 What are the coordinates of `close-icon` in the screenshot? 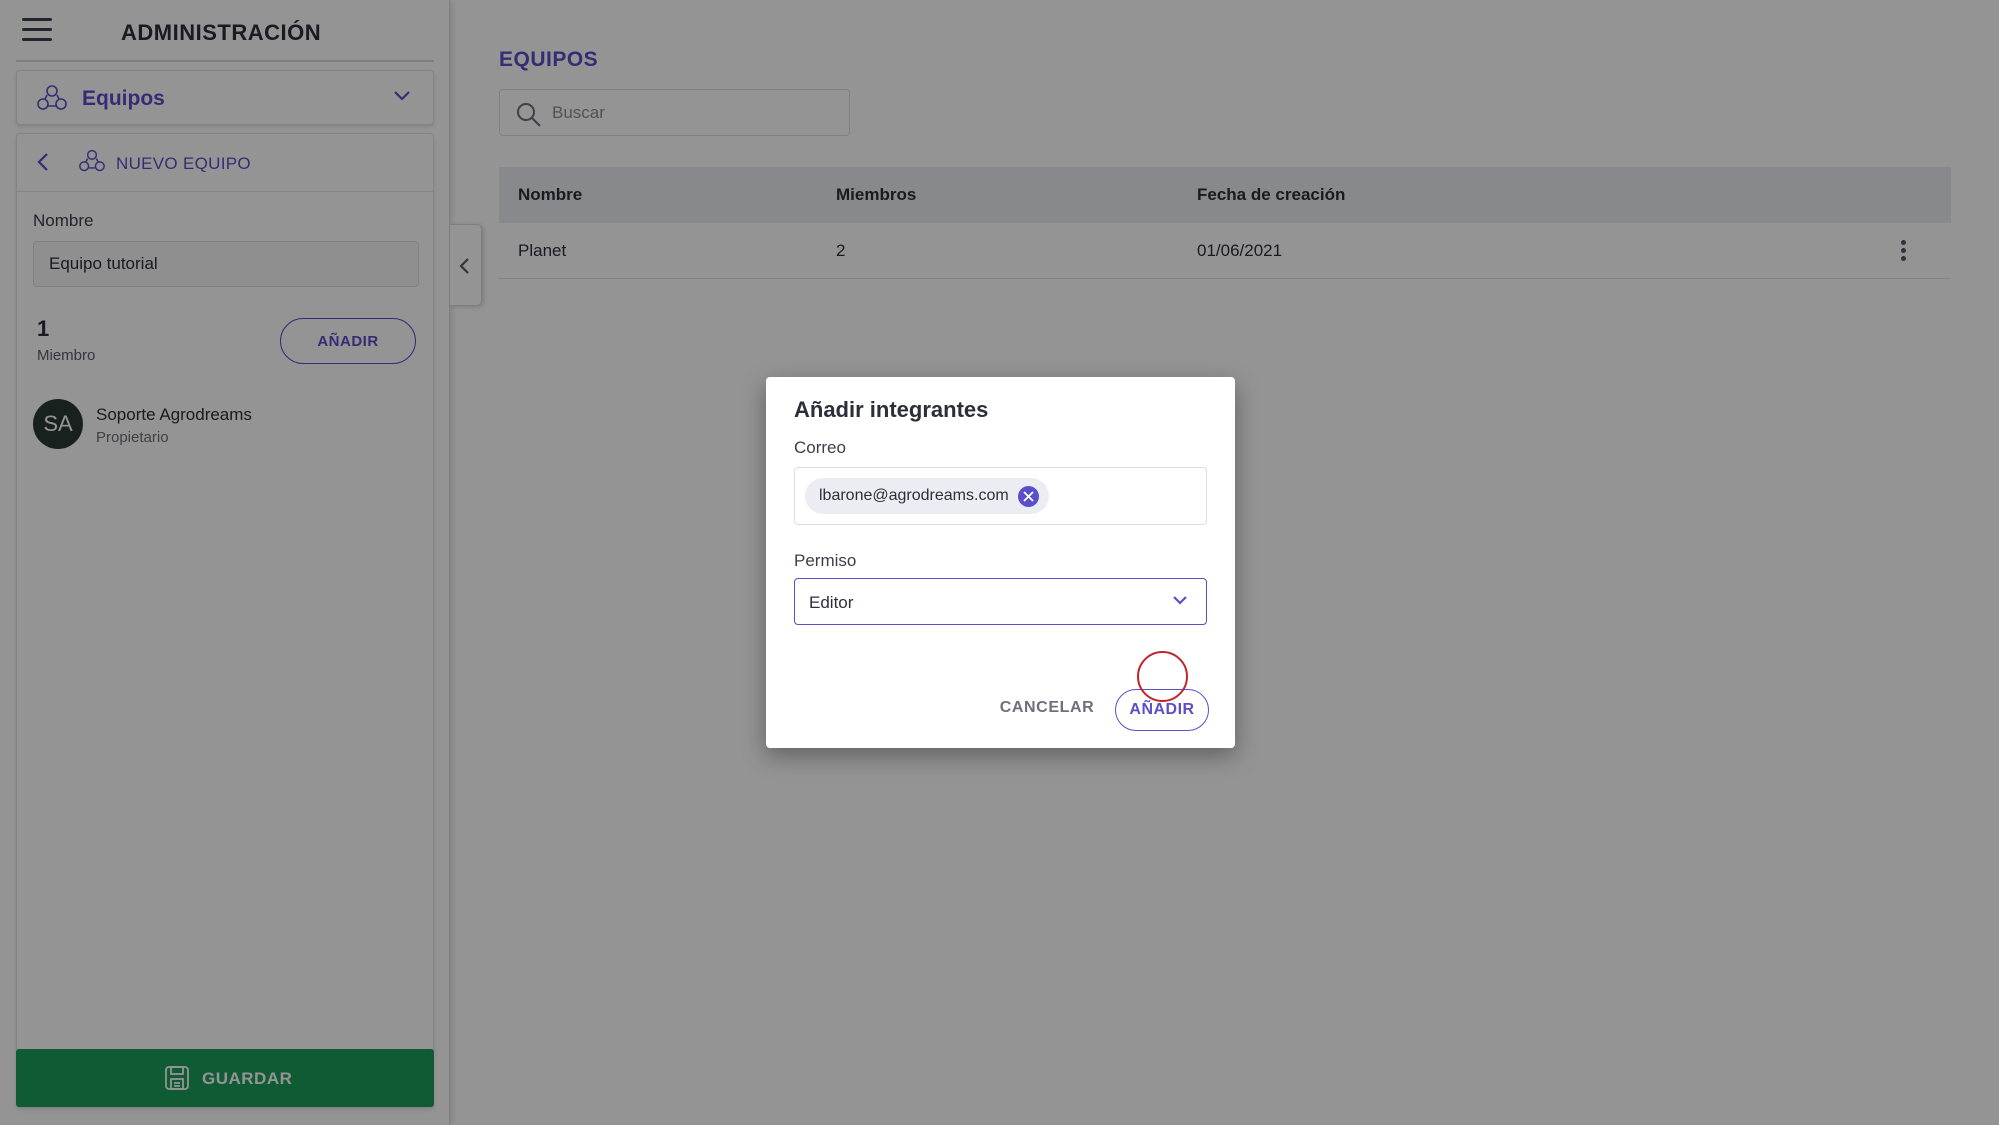 It's located at (1028, 496).